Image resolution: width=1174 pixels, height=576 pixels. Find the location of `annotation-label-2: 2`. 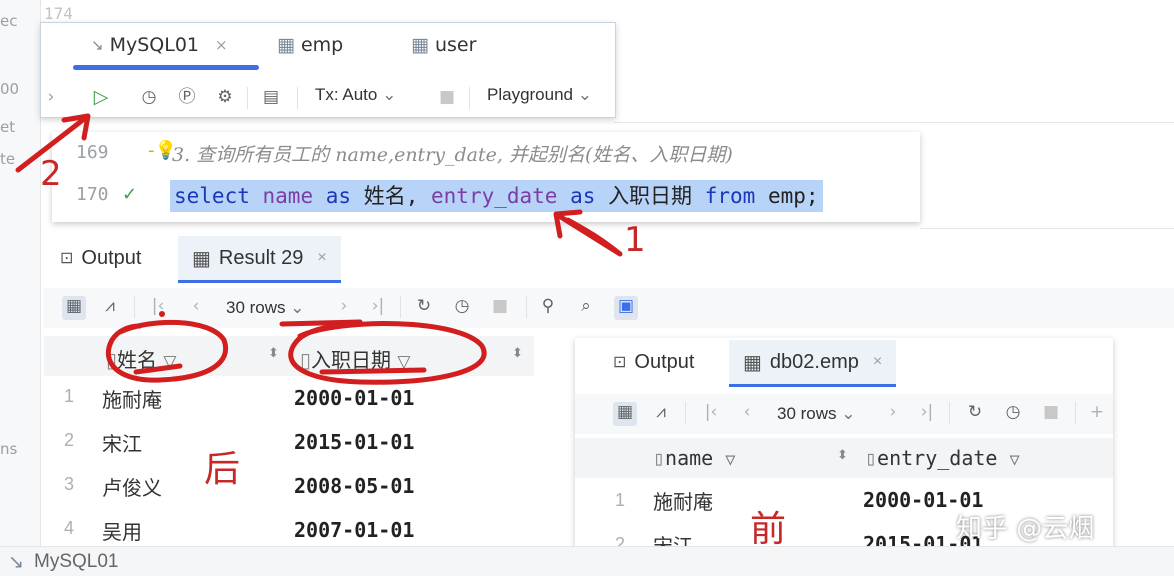

annotation-label-2: 2 is located at coordinates (51, 174).